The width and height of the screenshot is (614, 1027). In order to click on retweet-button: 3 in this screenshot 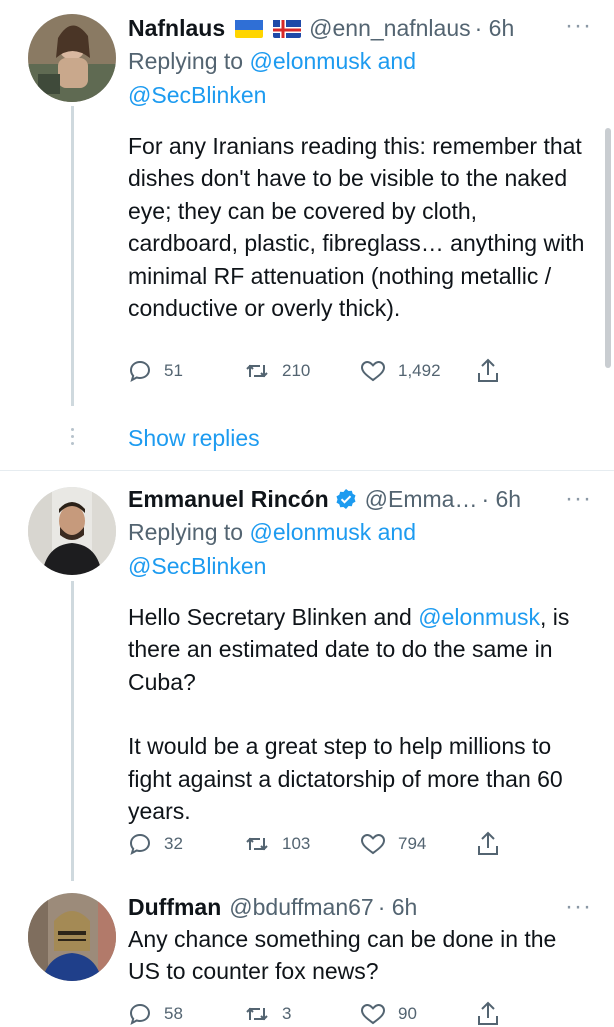, I will do `click(302, 1014)`.